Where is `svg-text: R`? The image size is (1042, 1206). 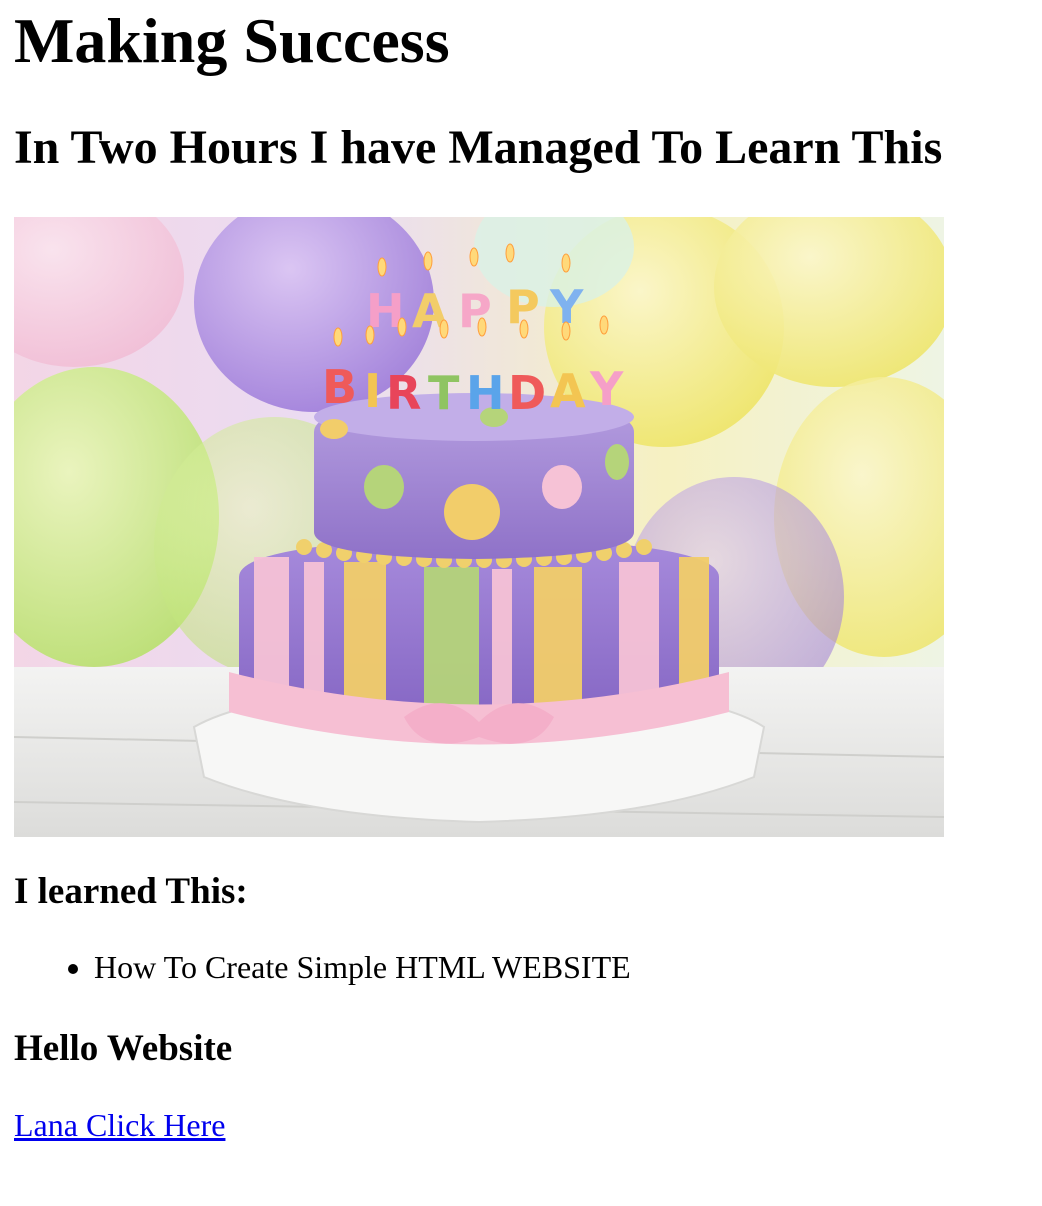
svg-text: R is located at coordinates (403, 393).